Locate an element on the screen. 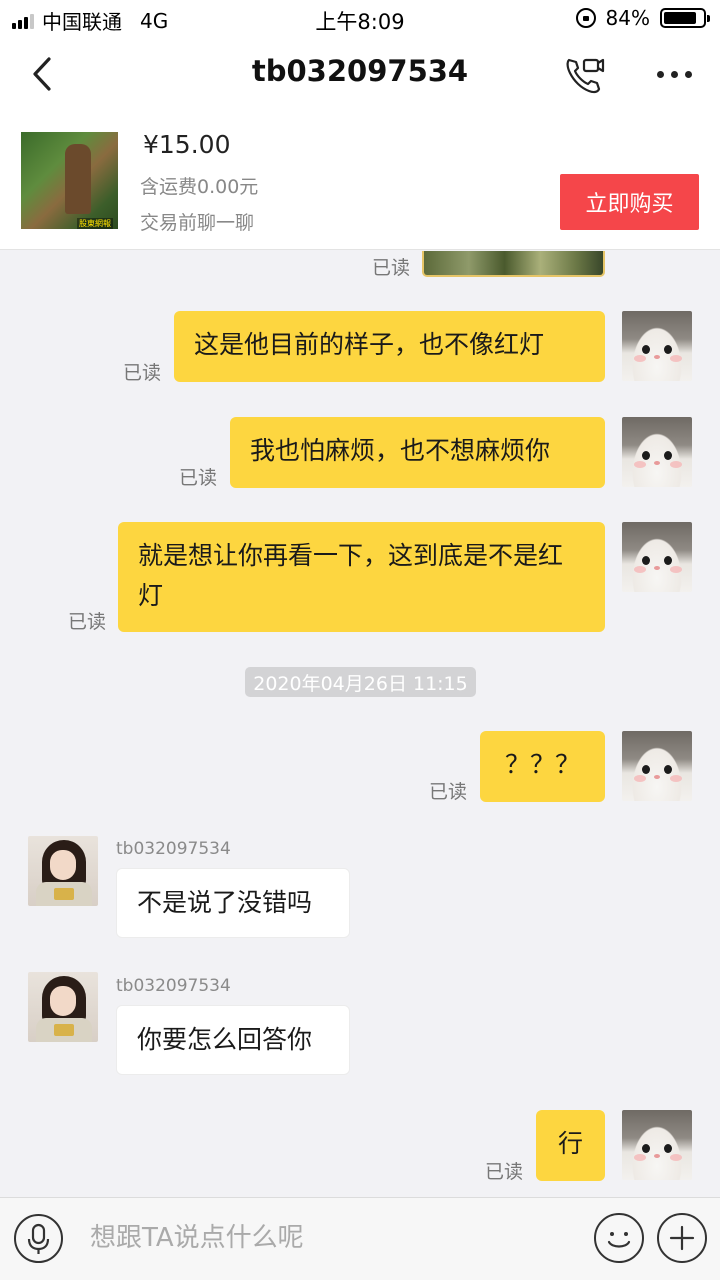  input-bar is located at coordinates (360, 1238).